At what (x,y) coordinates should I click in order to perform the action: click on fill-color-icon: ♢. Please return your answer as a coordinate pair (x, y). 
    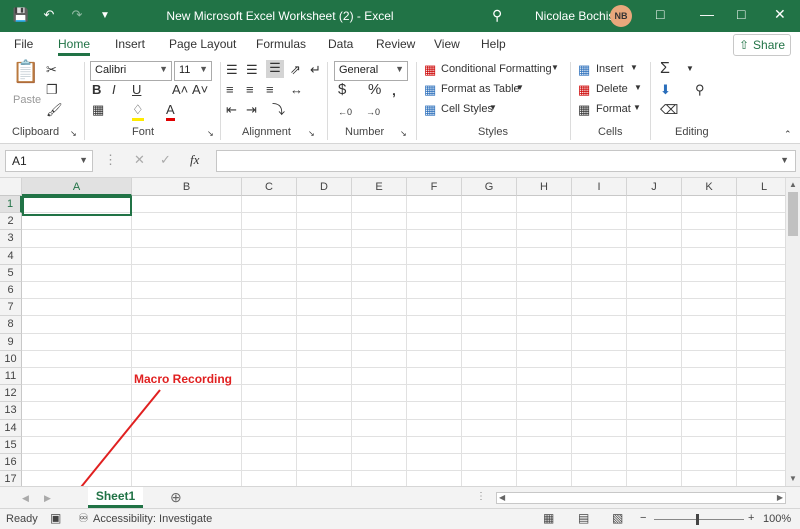
    Looking at the image, I should click on (138, 111).